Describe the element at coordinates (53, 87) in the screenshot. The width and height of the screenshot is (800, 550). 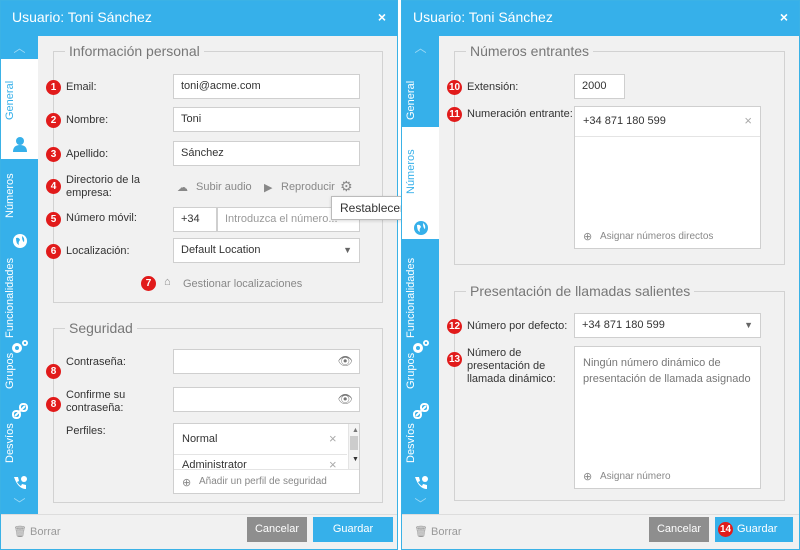
I see `badge: 1` at that location.